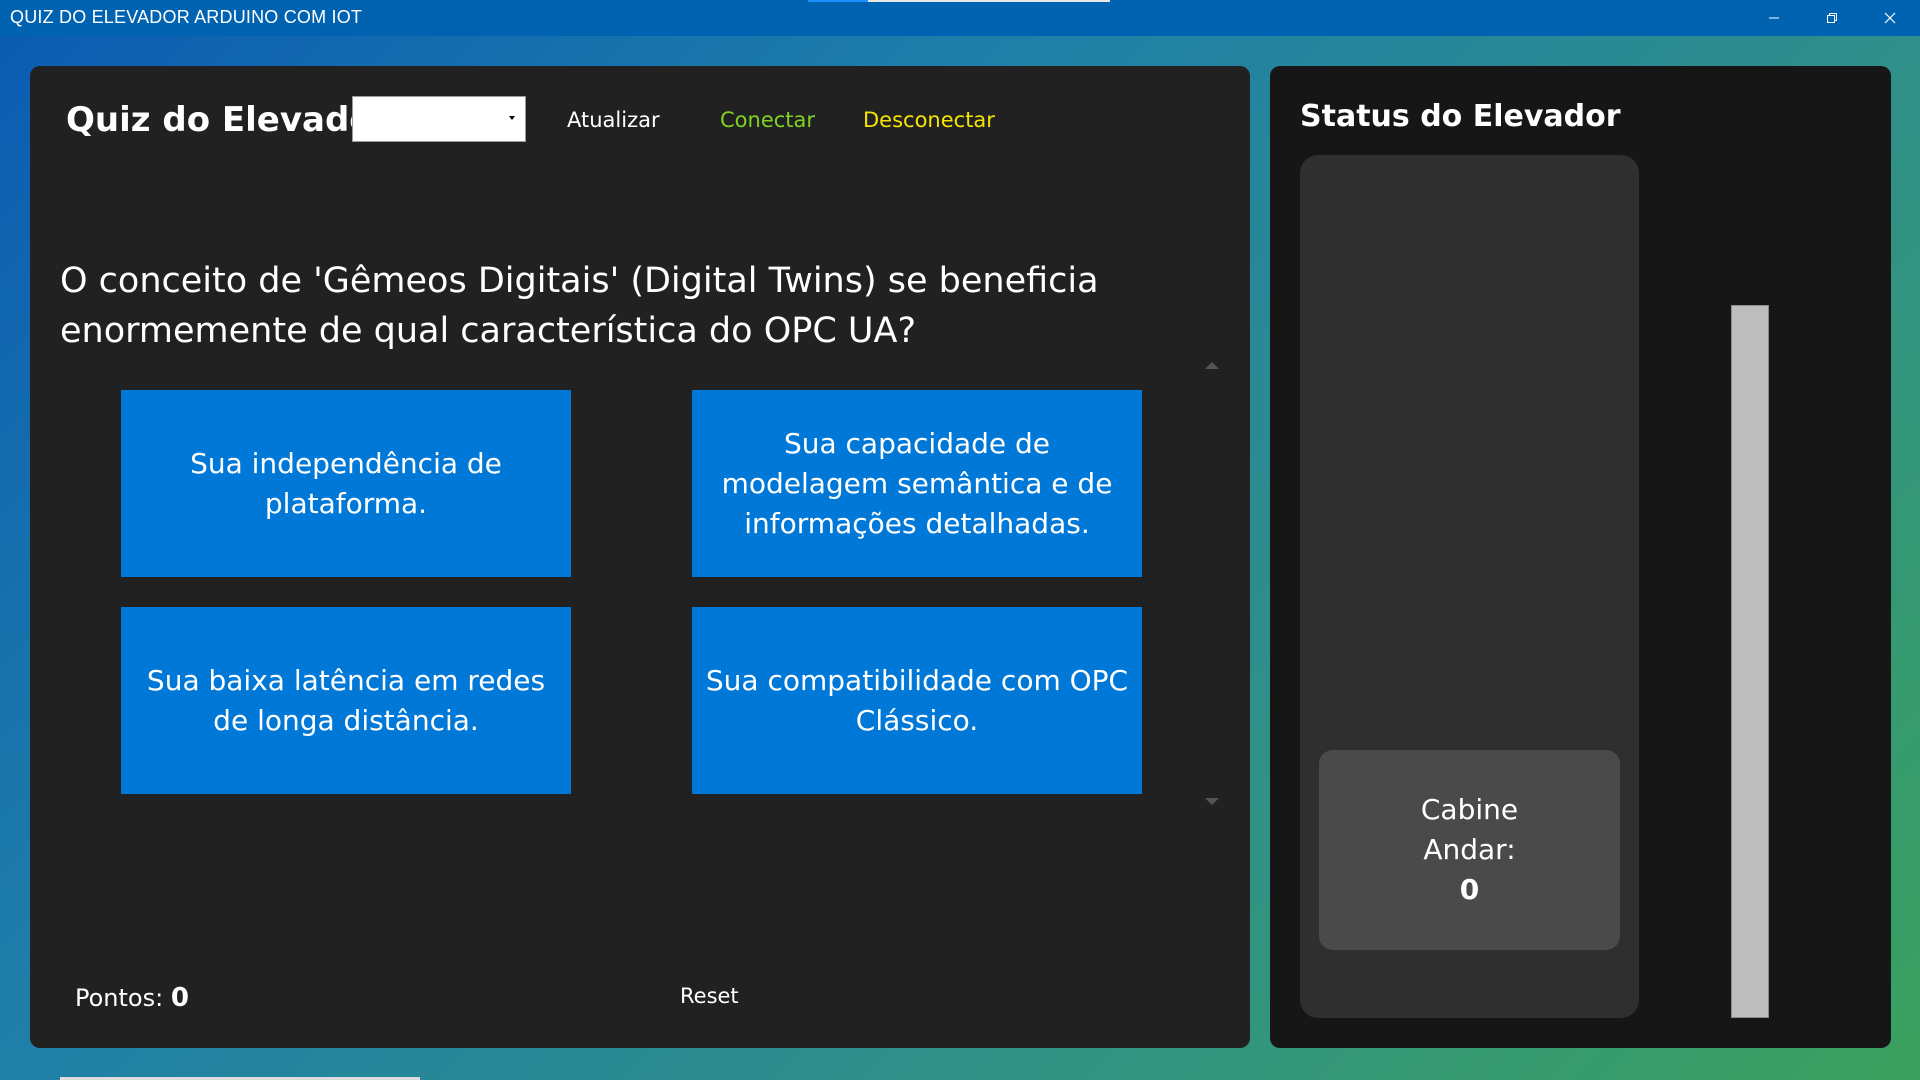  Describe the element at coordinates (439, 119) in the screenshot. I see `quiz-select-dropdown` at that location.